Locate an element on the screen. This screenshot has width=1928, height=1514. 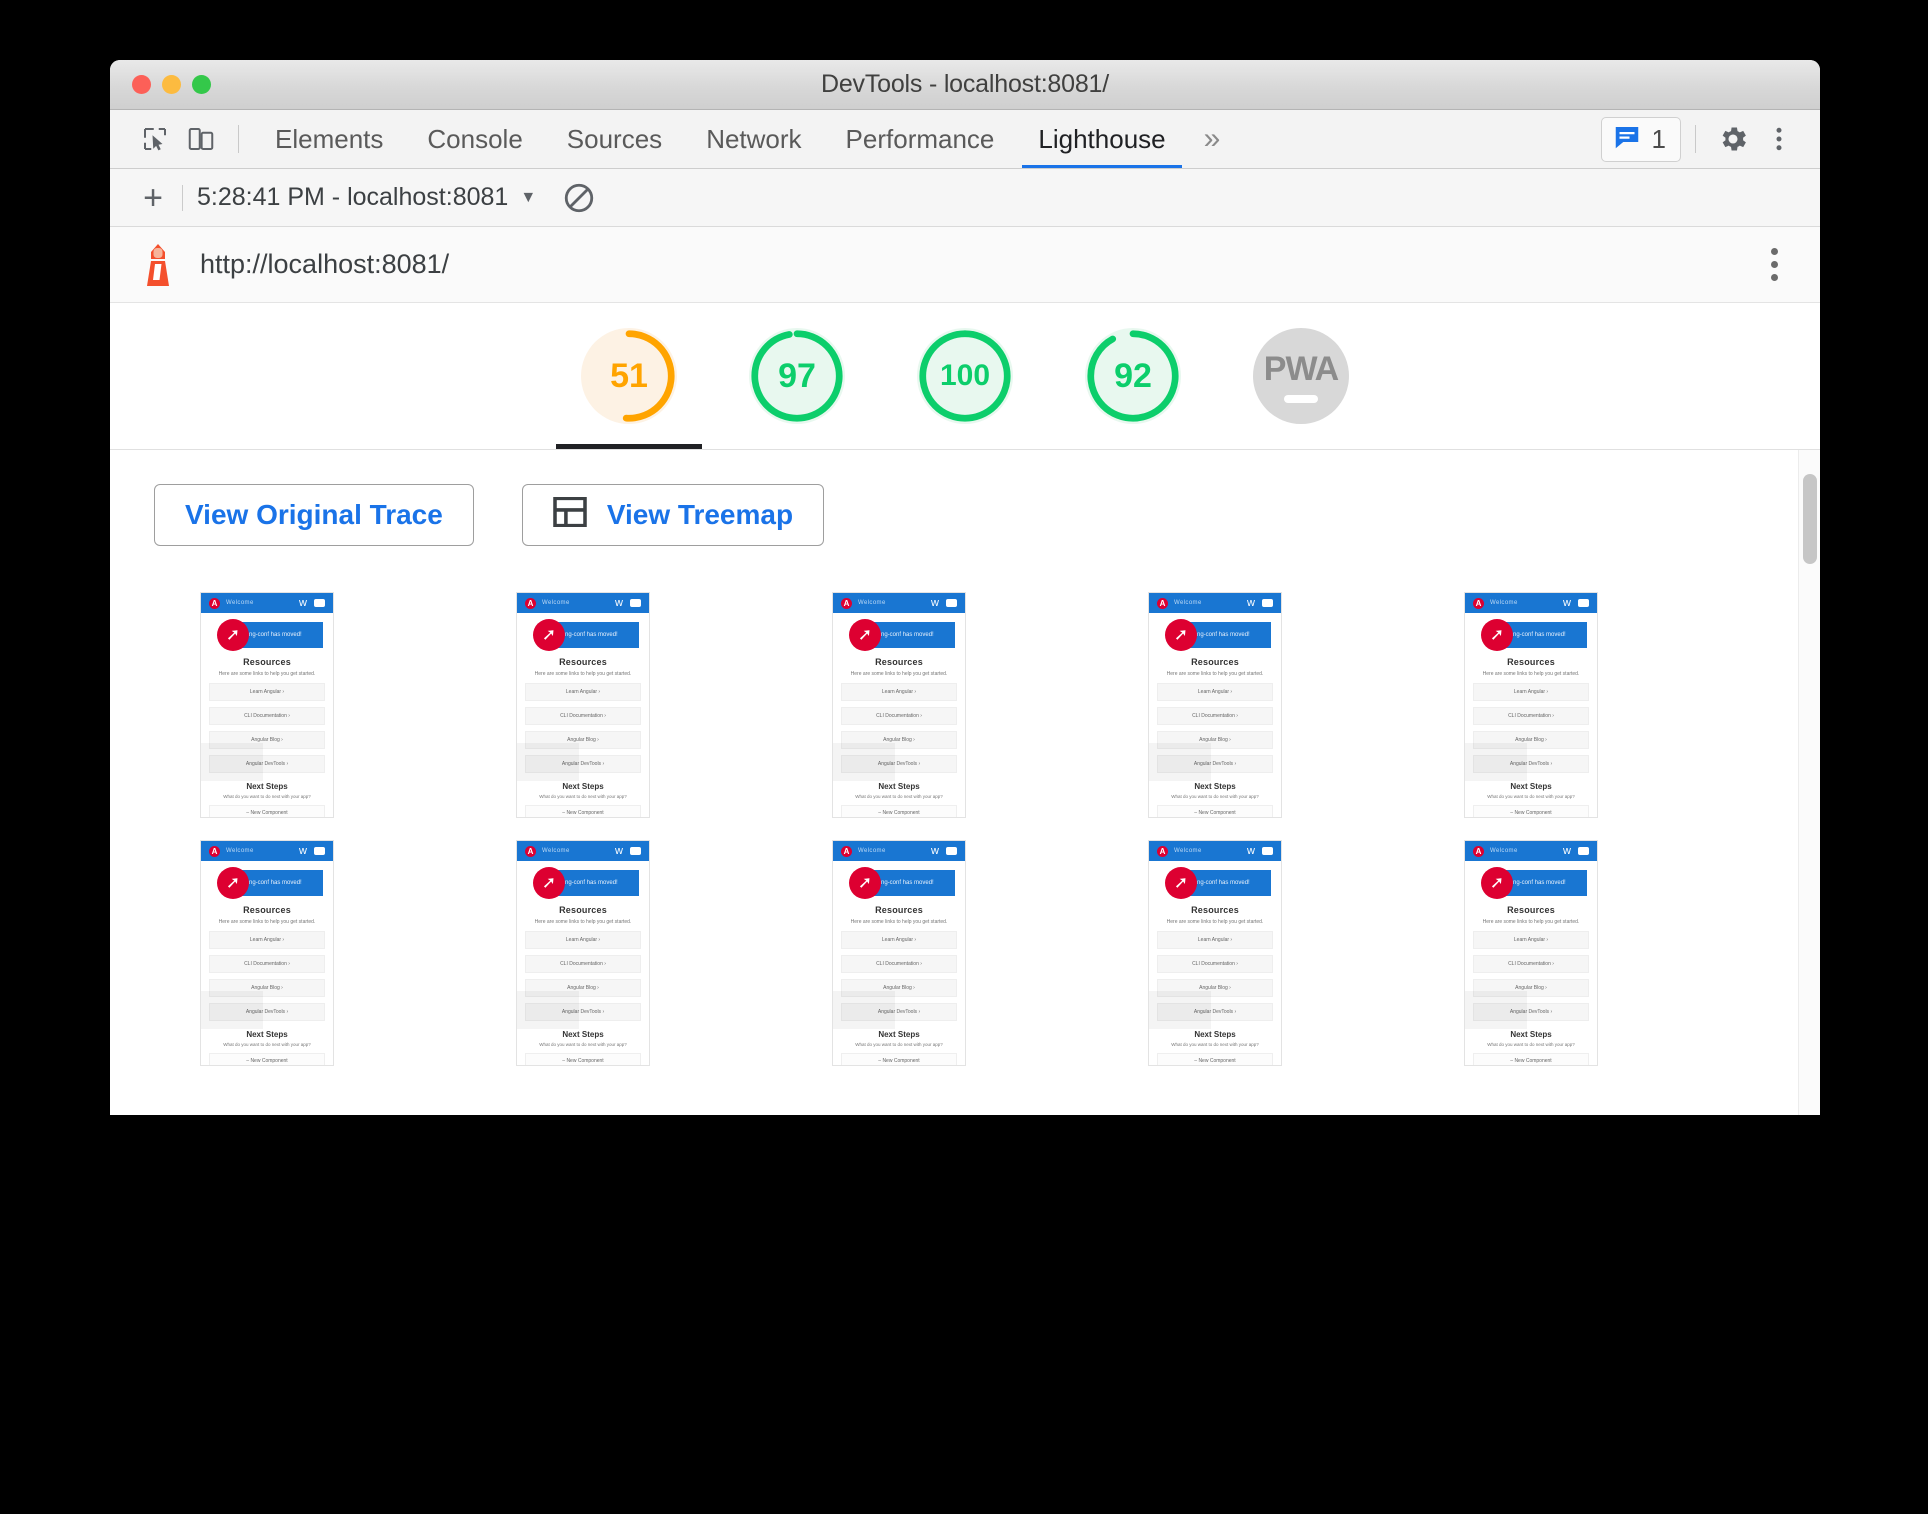
main-menu-kebab-icon is located at coordinates (1779, 139).